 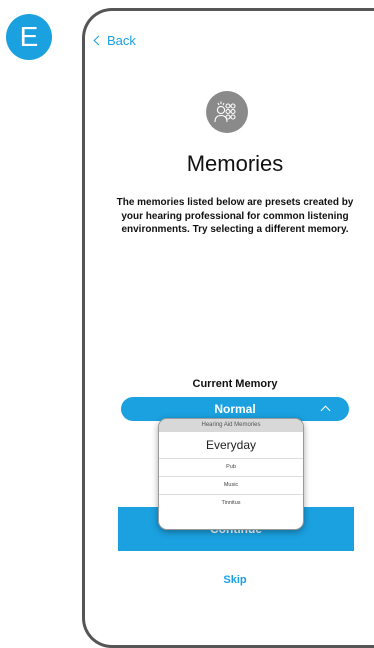 What do you see at coordinates (231, 486) in the screenshot?
I see `memory-option-music: Music` at bounding box center [231, 486].